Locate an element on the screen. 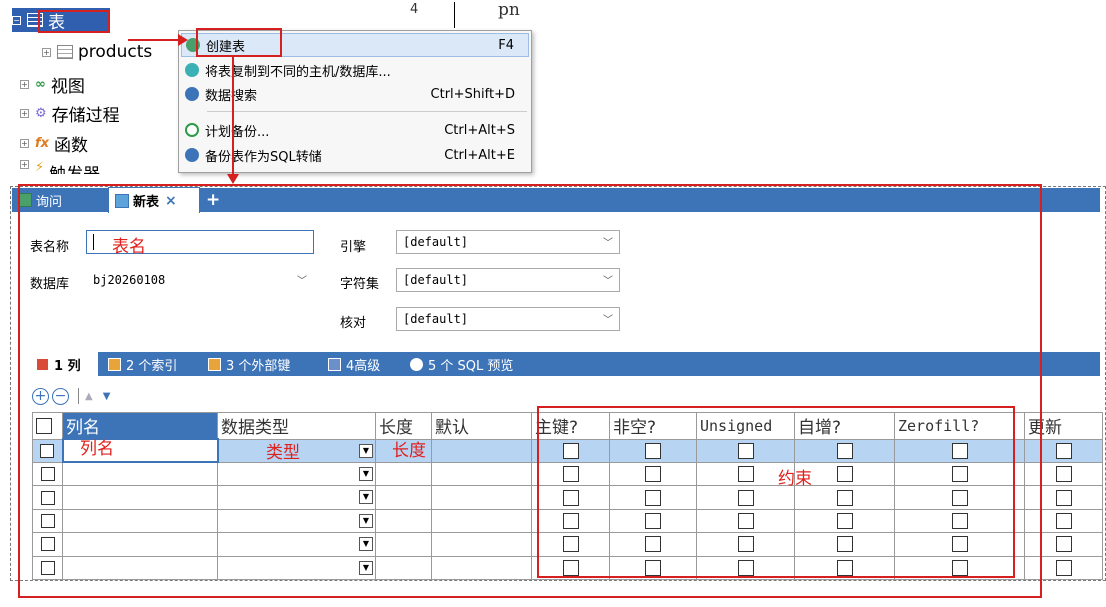  tree-node-functions-label: 函数 is located at coordinates (71, 145).